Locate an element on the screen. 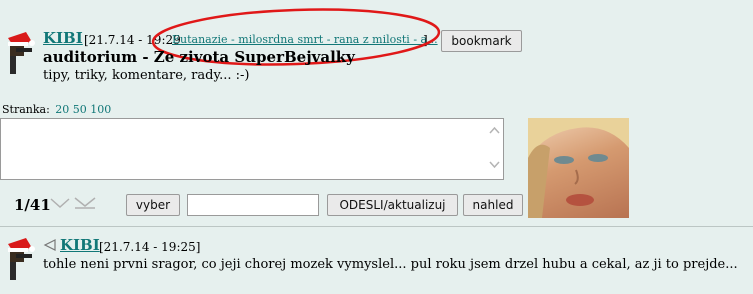  paging-option-20: 20 is located at coordinates (62, 109).